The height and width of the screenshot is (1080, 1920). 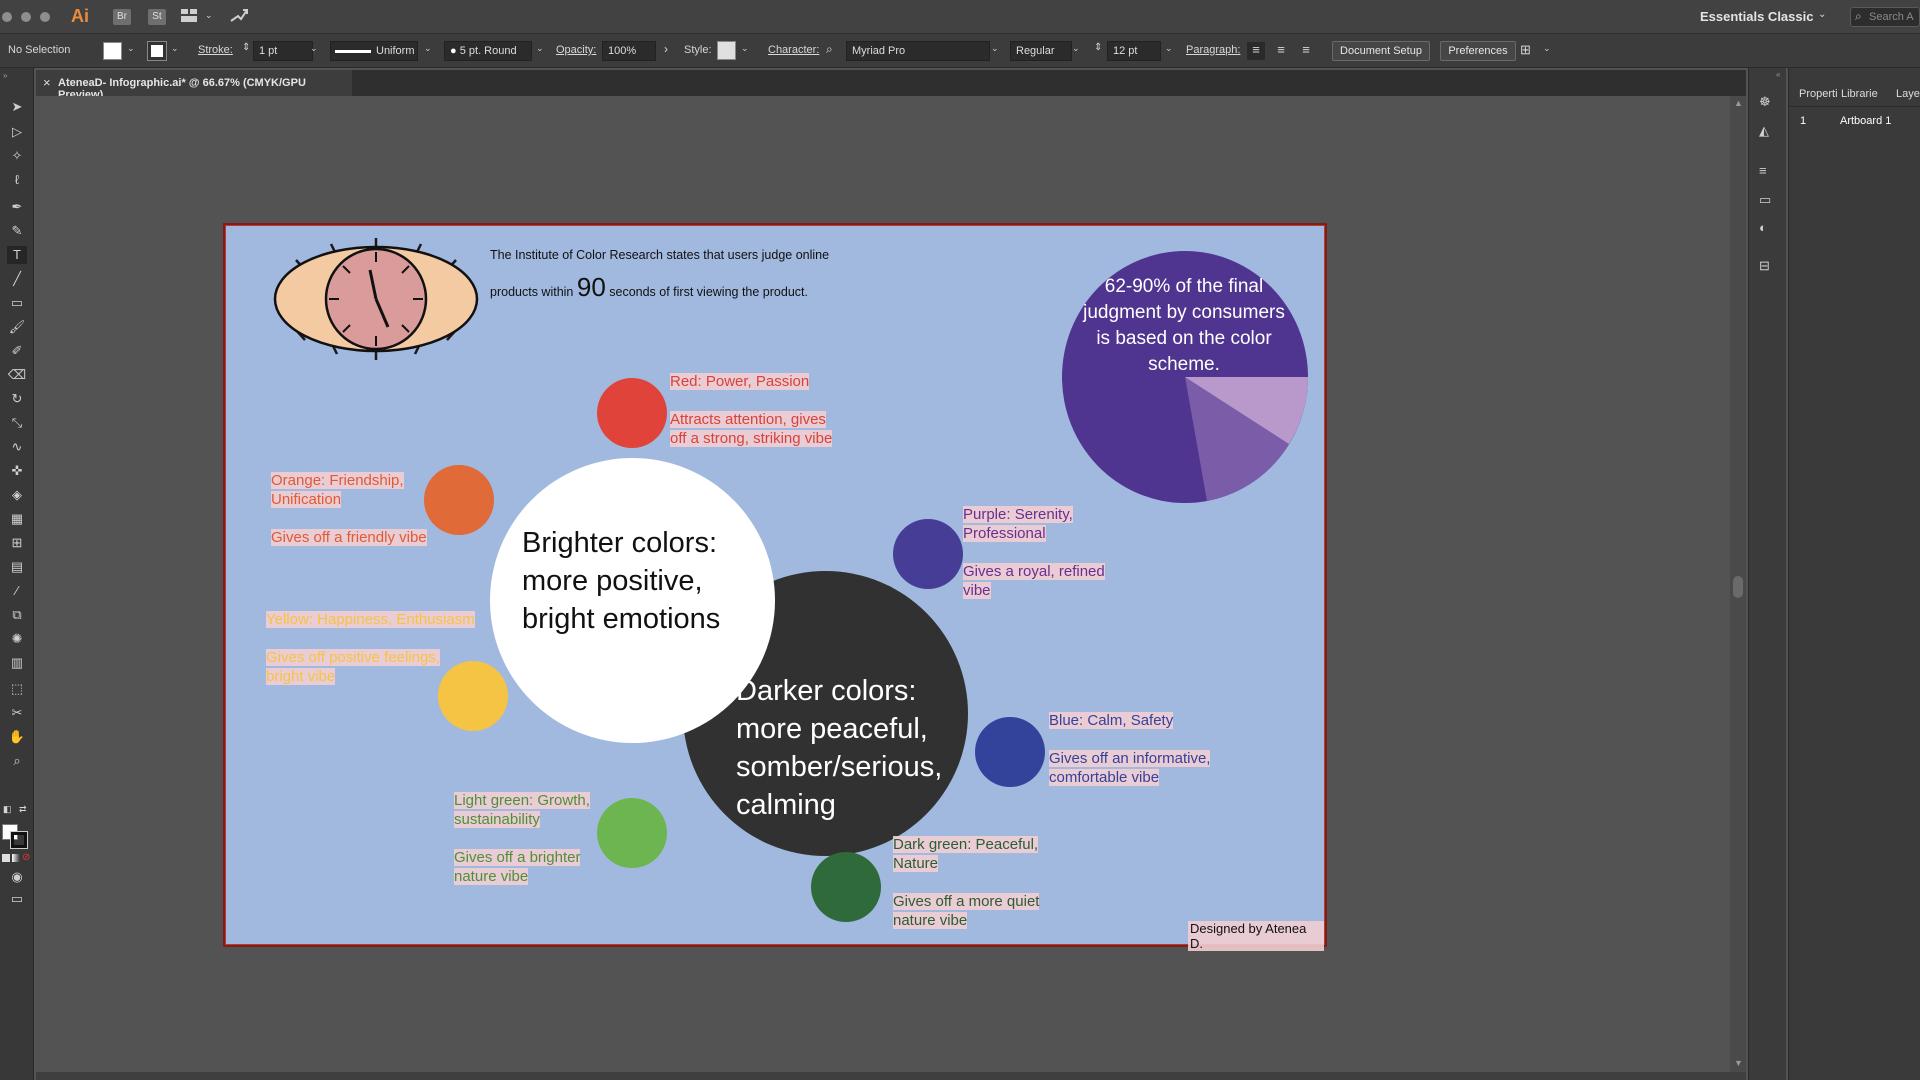 What do you see at coordinates (1281, 51) in the screenshot?
I see `align-center-icon: ≡` at bounding box center [1281, 51].